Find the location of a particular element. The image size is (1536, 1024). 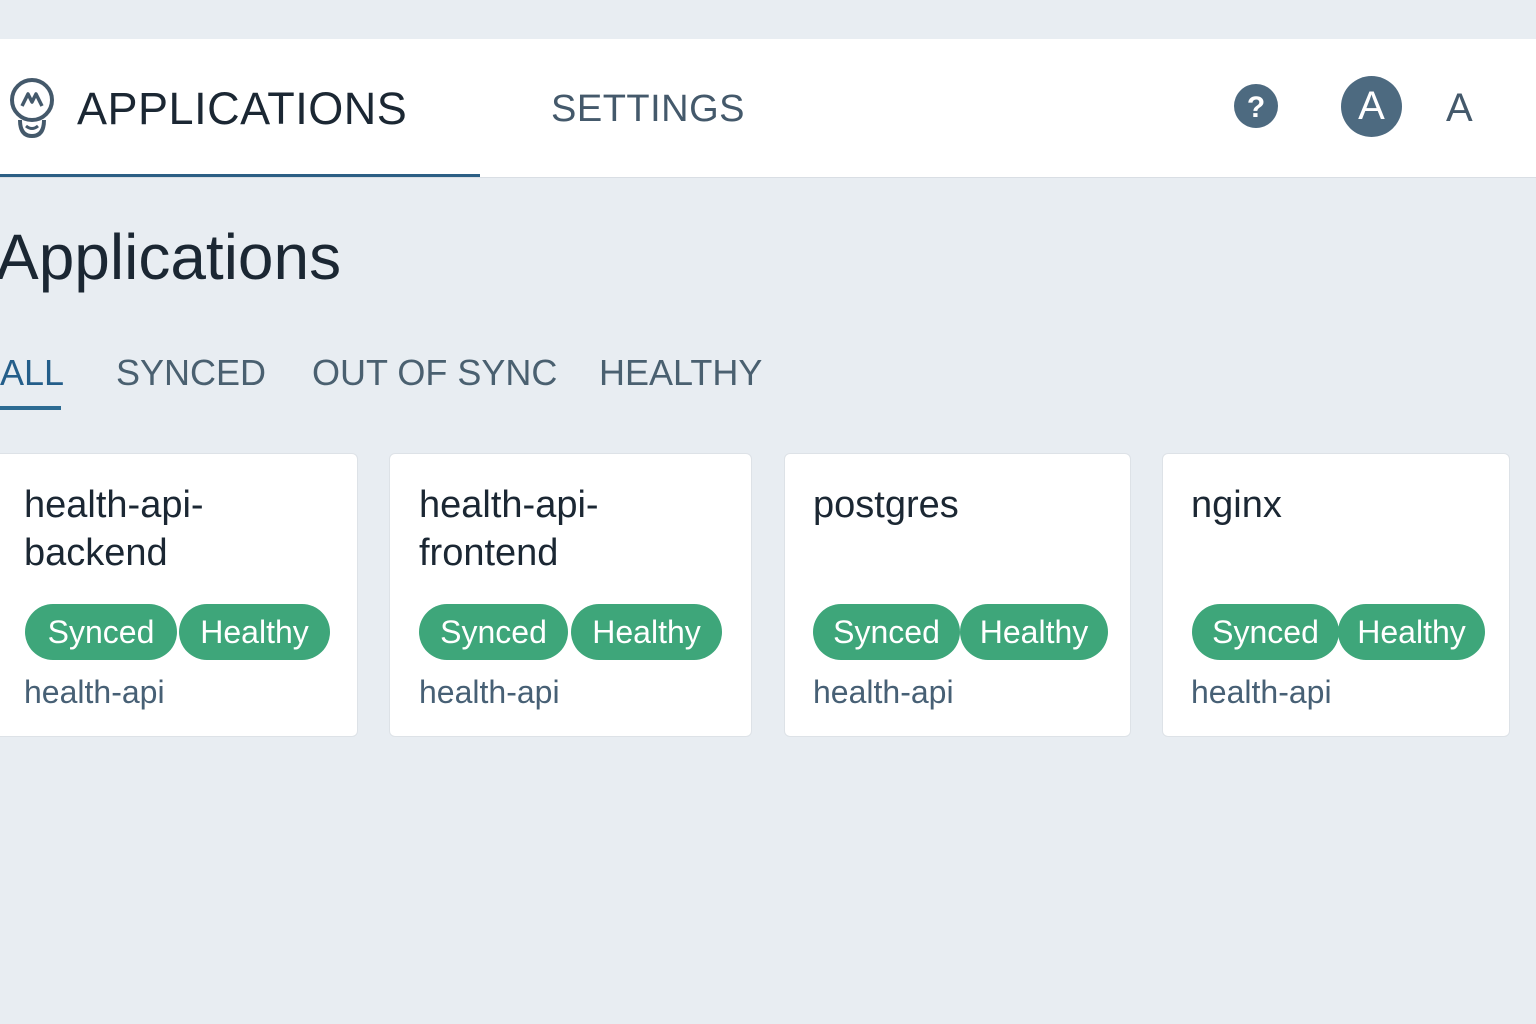

filter-tab-all: ALL is located at coordinates (32, 373).